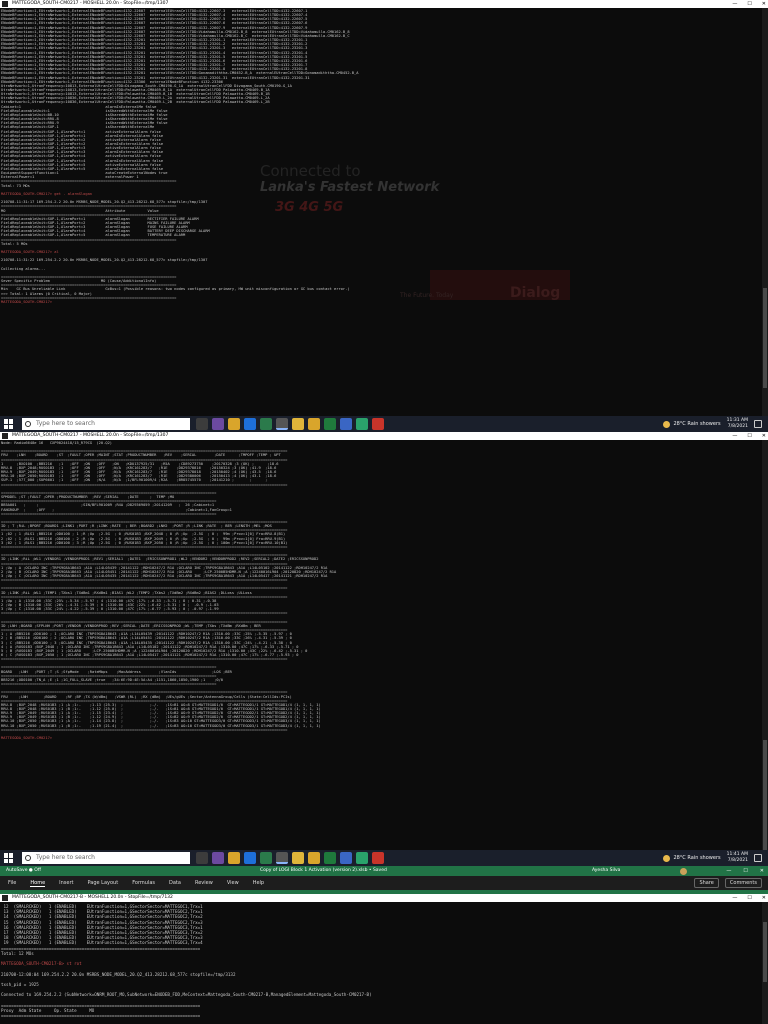 The image size is (768, 1024). I want to click on tab-page-layout: Page Layout, so click(102, 883).